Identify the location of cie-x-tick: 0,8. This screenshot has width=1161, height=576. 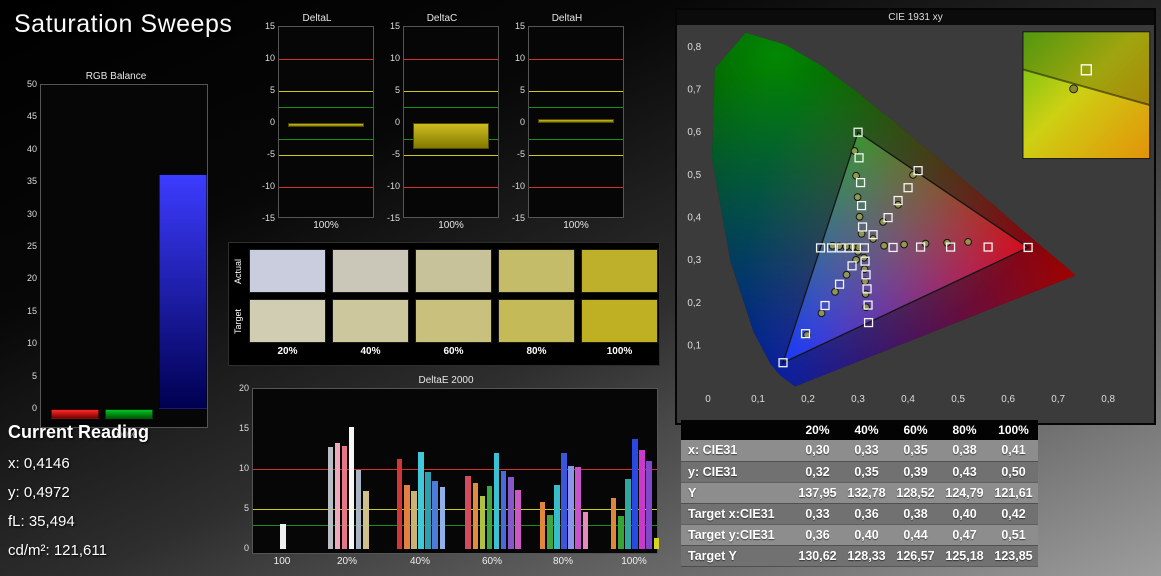
(1108, 399).